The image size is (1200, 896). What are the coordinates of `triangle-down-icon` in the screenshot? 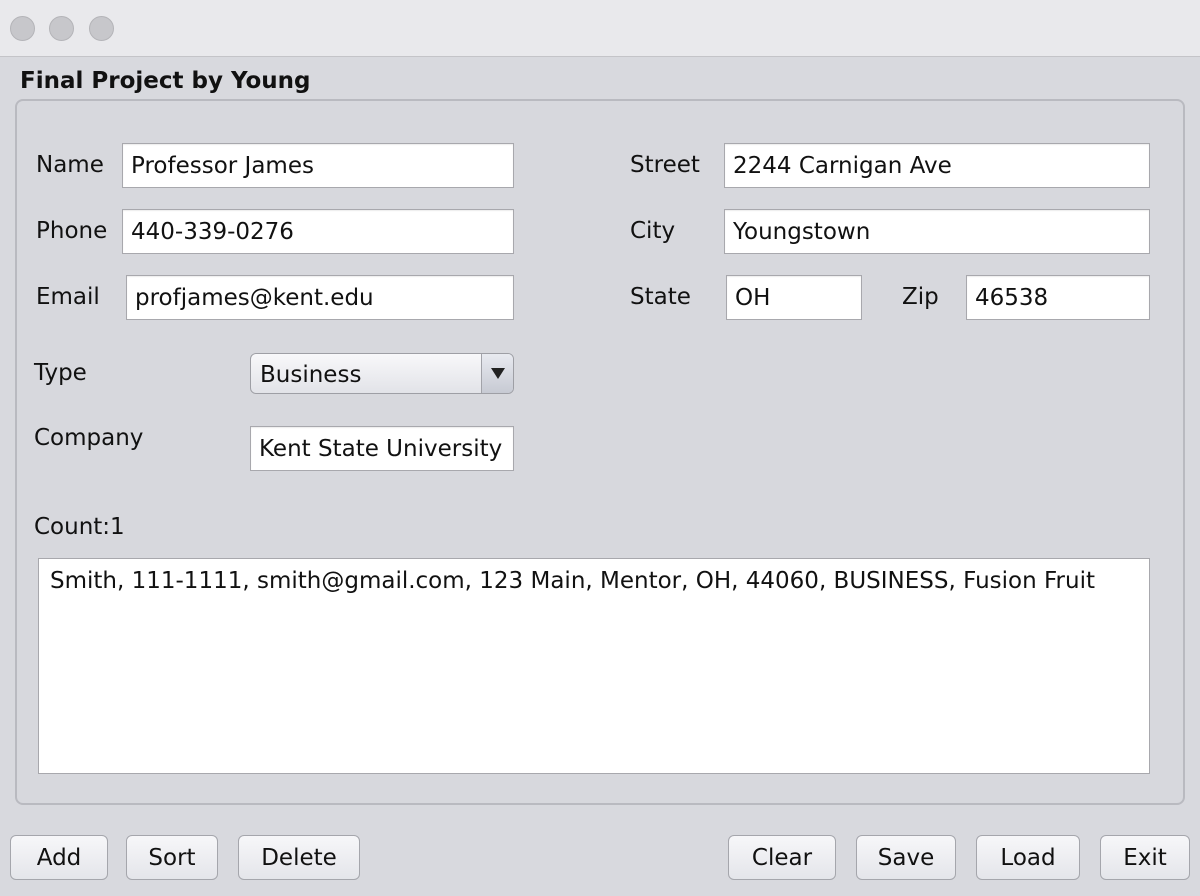 It's located at (497, 373).